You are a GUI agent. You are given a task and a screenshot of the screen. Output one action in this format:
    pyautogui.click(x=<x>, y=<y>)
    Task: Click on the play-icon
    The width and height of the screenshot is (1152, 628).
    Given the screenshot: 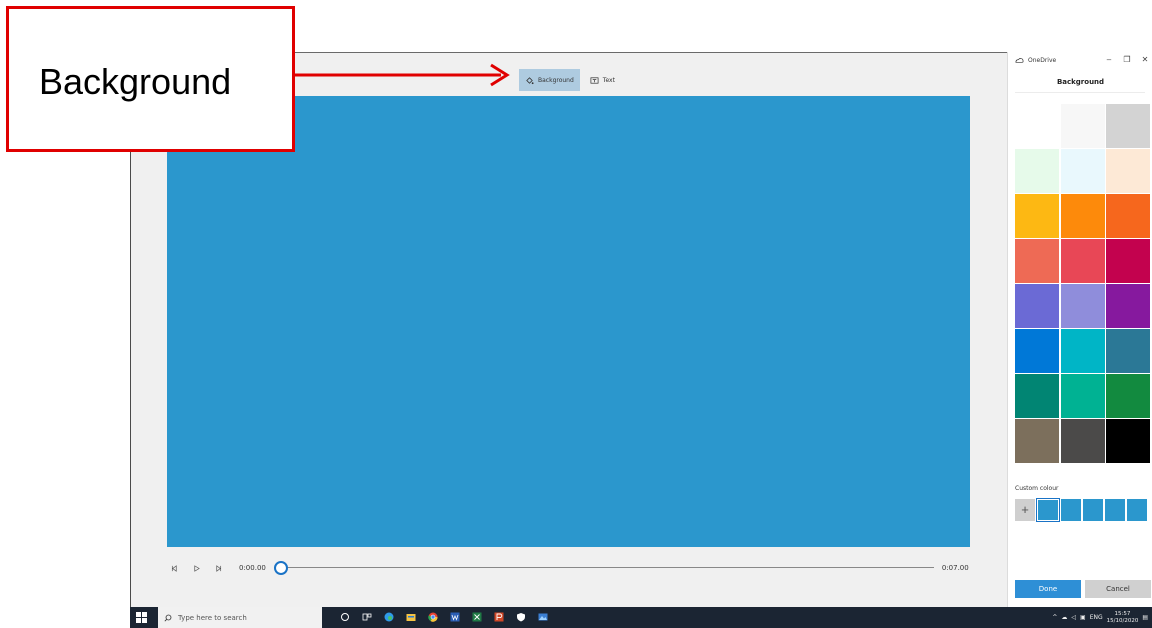 What is the action you would take?
    pyautogui.click(x=196, y=568)
    